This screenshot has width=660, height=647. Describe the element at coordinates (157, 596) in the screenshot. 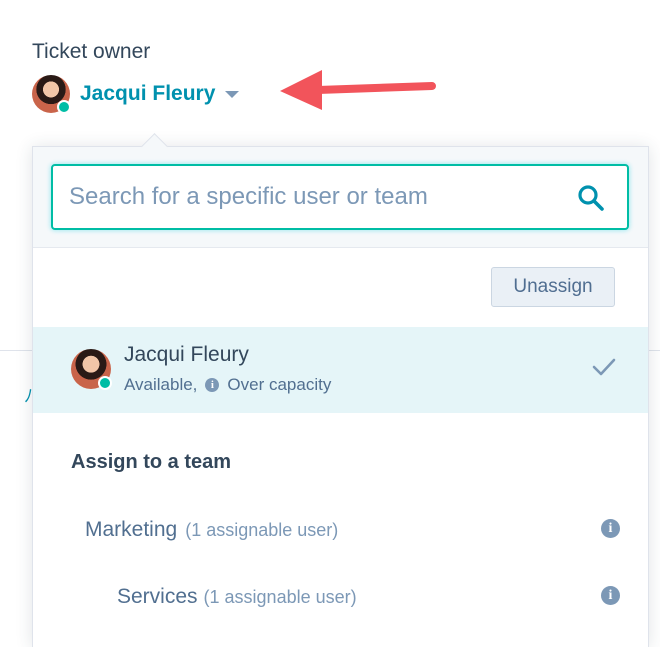

I see `team-name: Services` at that location.